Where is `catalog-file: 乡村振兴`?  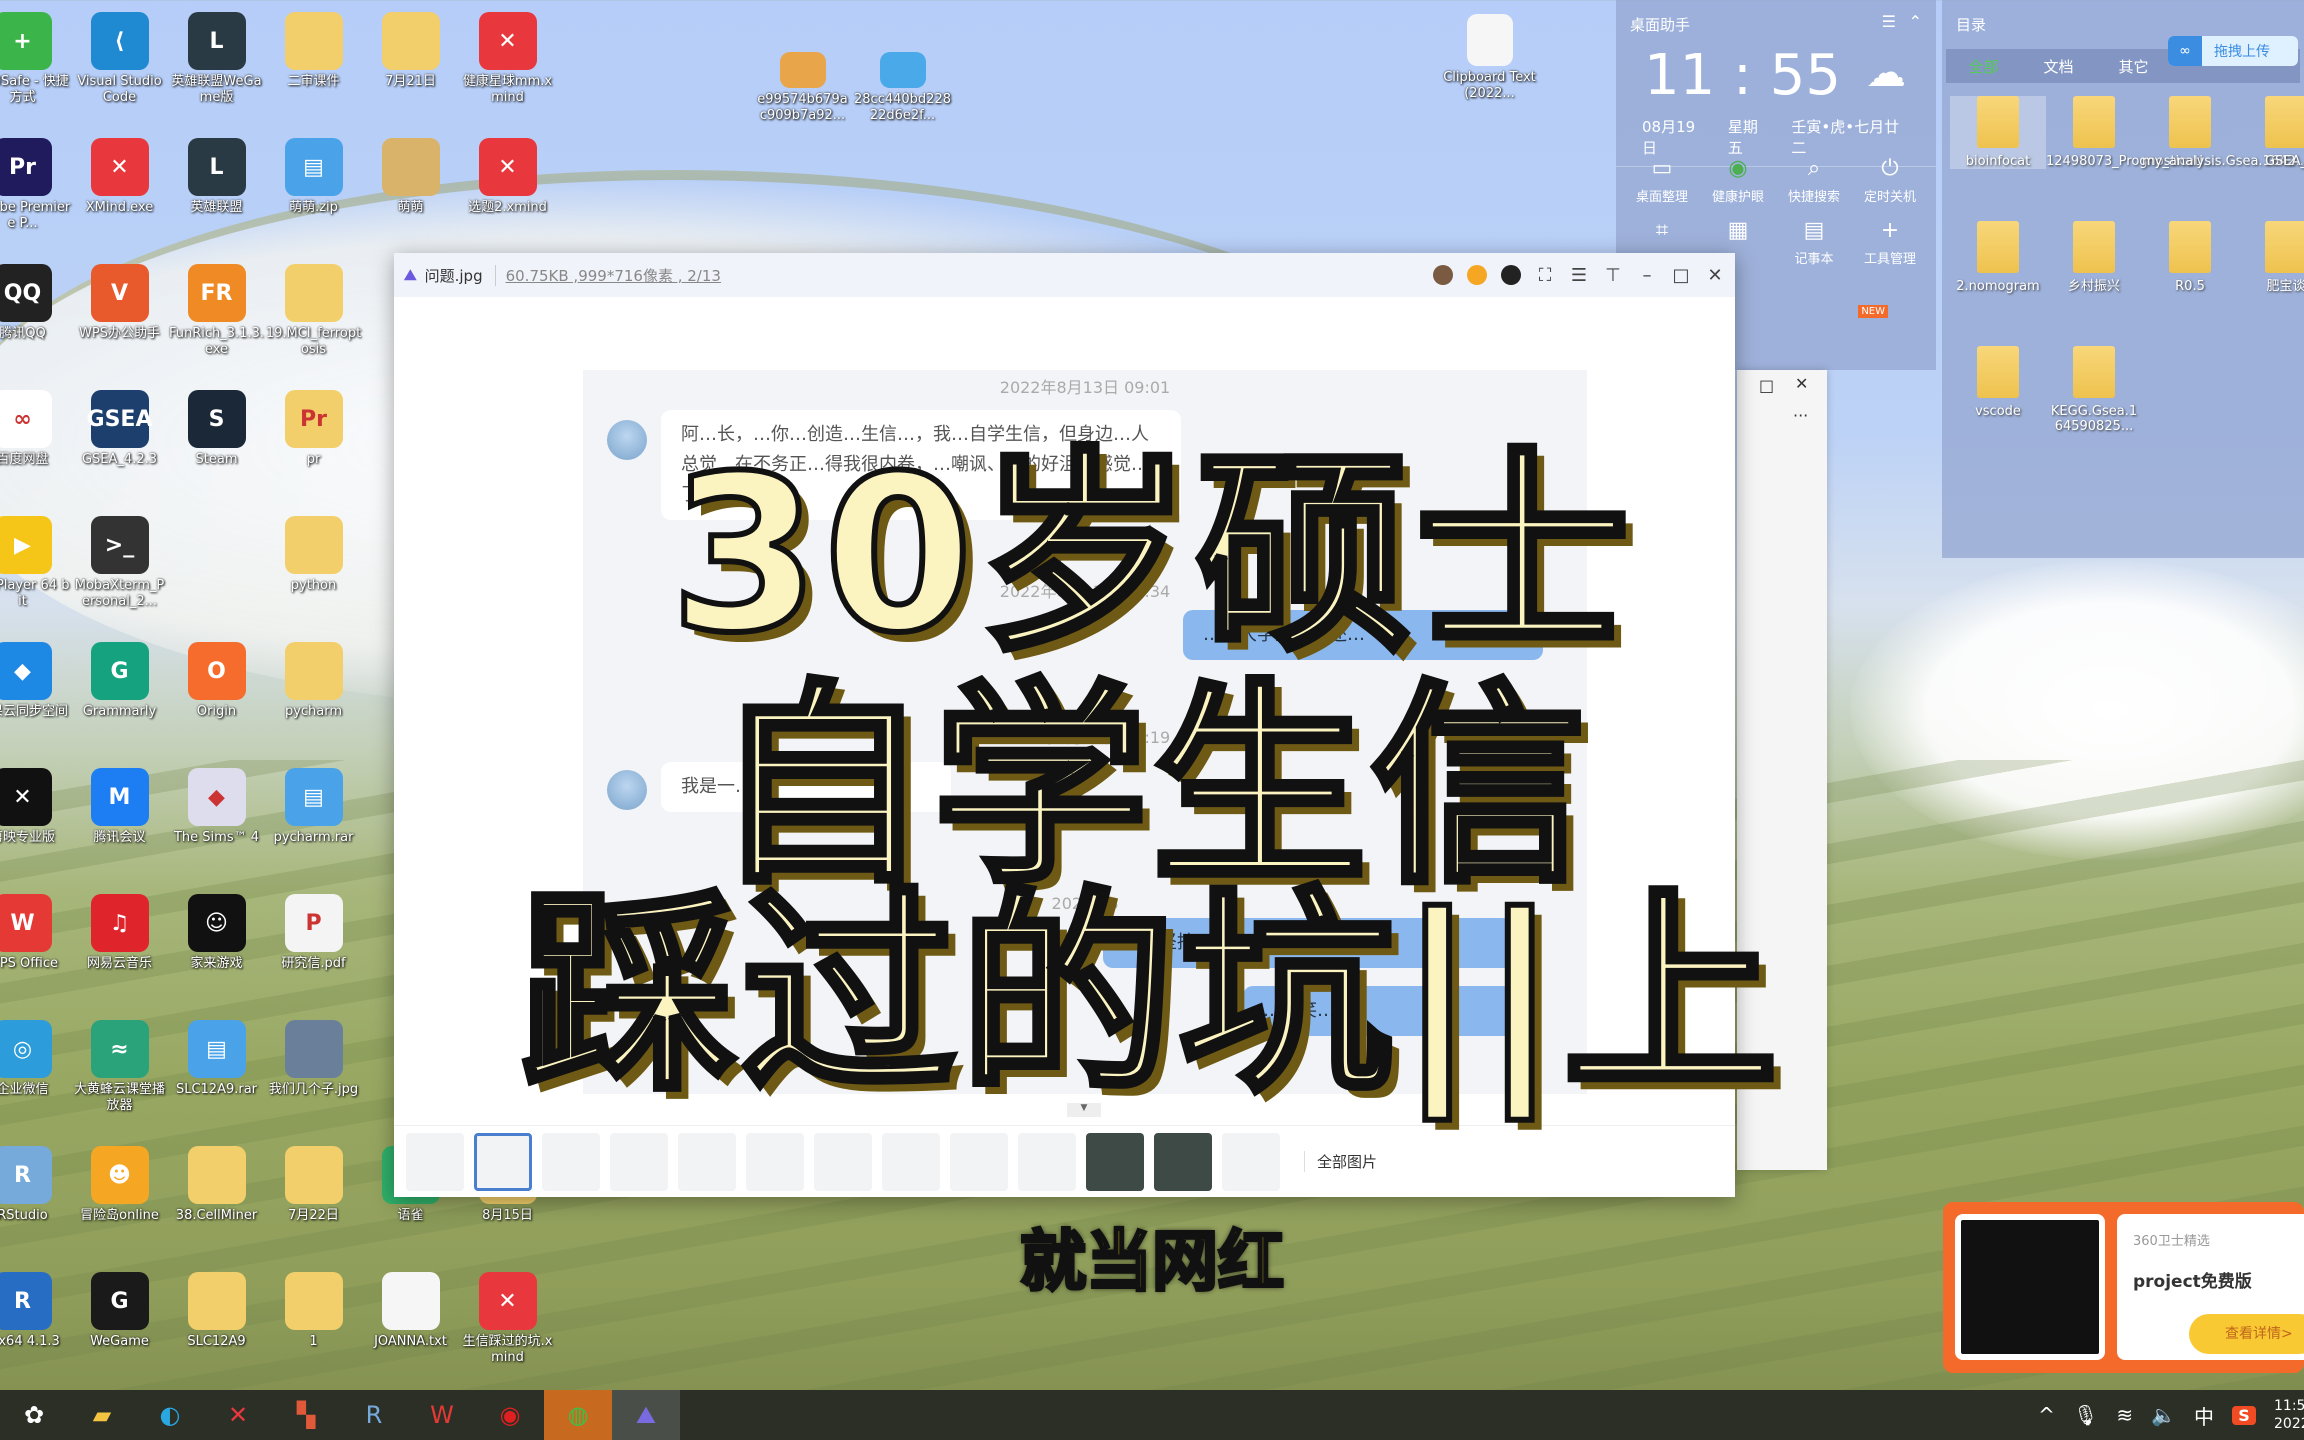
catalog-file: 乡村振兴 is located at coordinates (2094, 257).